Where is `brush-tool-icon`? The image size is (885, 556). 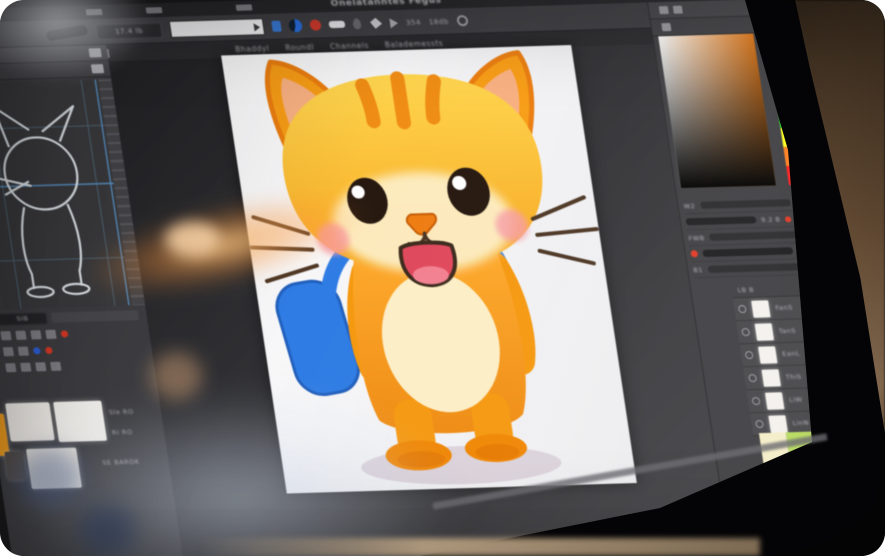 brush-tool-icon is located at coordinates (67, 32).